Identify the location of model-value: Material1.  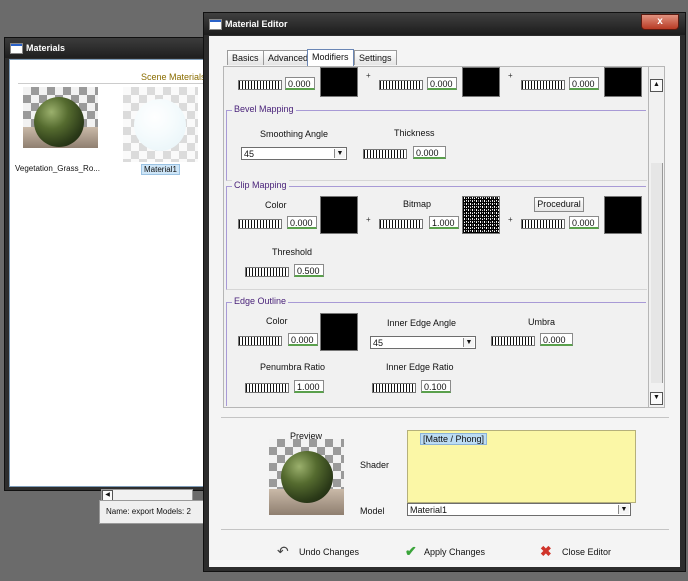
(429, 510).